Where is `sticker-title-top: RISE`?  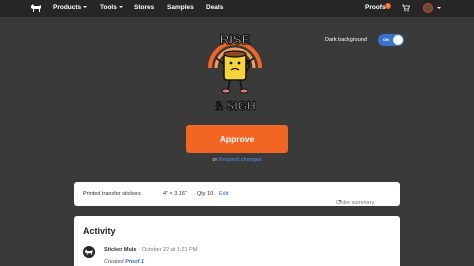
sticker-title-top: RISE is located at coordinates (235, 39).